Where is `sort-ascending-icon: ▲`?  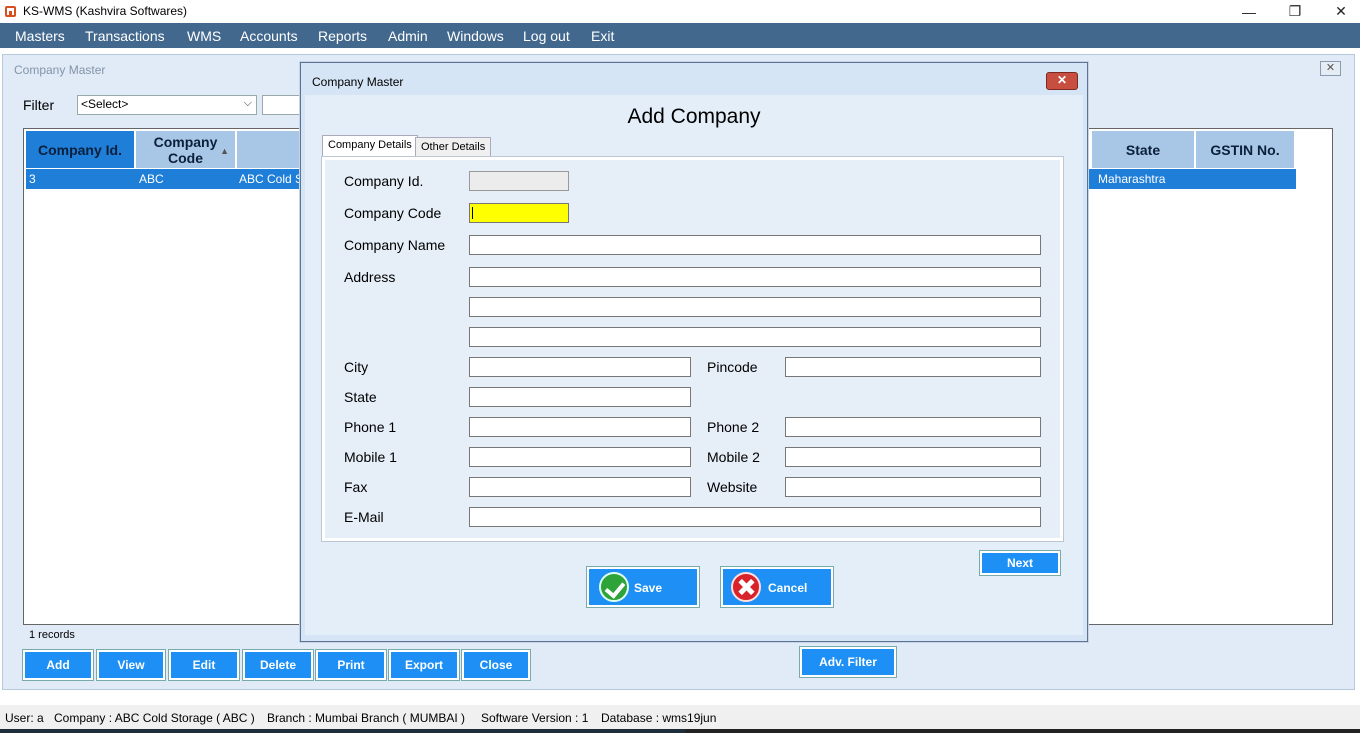 sort-ascending-icon: ▲ is located at coordinates (224, 151).